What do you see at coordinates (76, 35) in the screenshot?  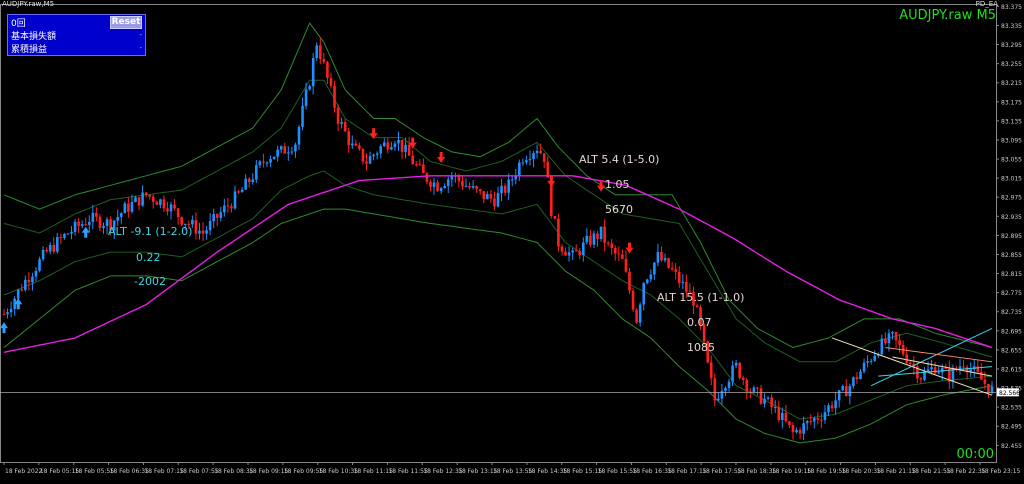 I see `ea-info-panel: 0回 Reset 基本損失額 - 累積損益 -` at bounding box center [76, 35].